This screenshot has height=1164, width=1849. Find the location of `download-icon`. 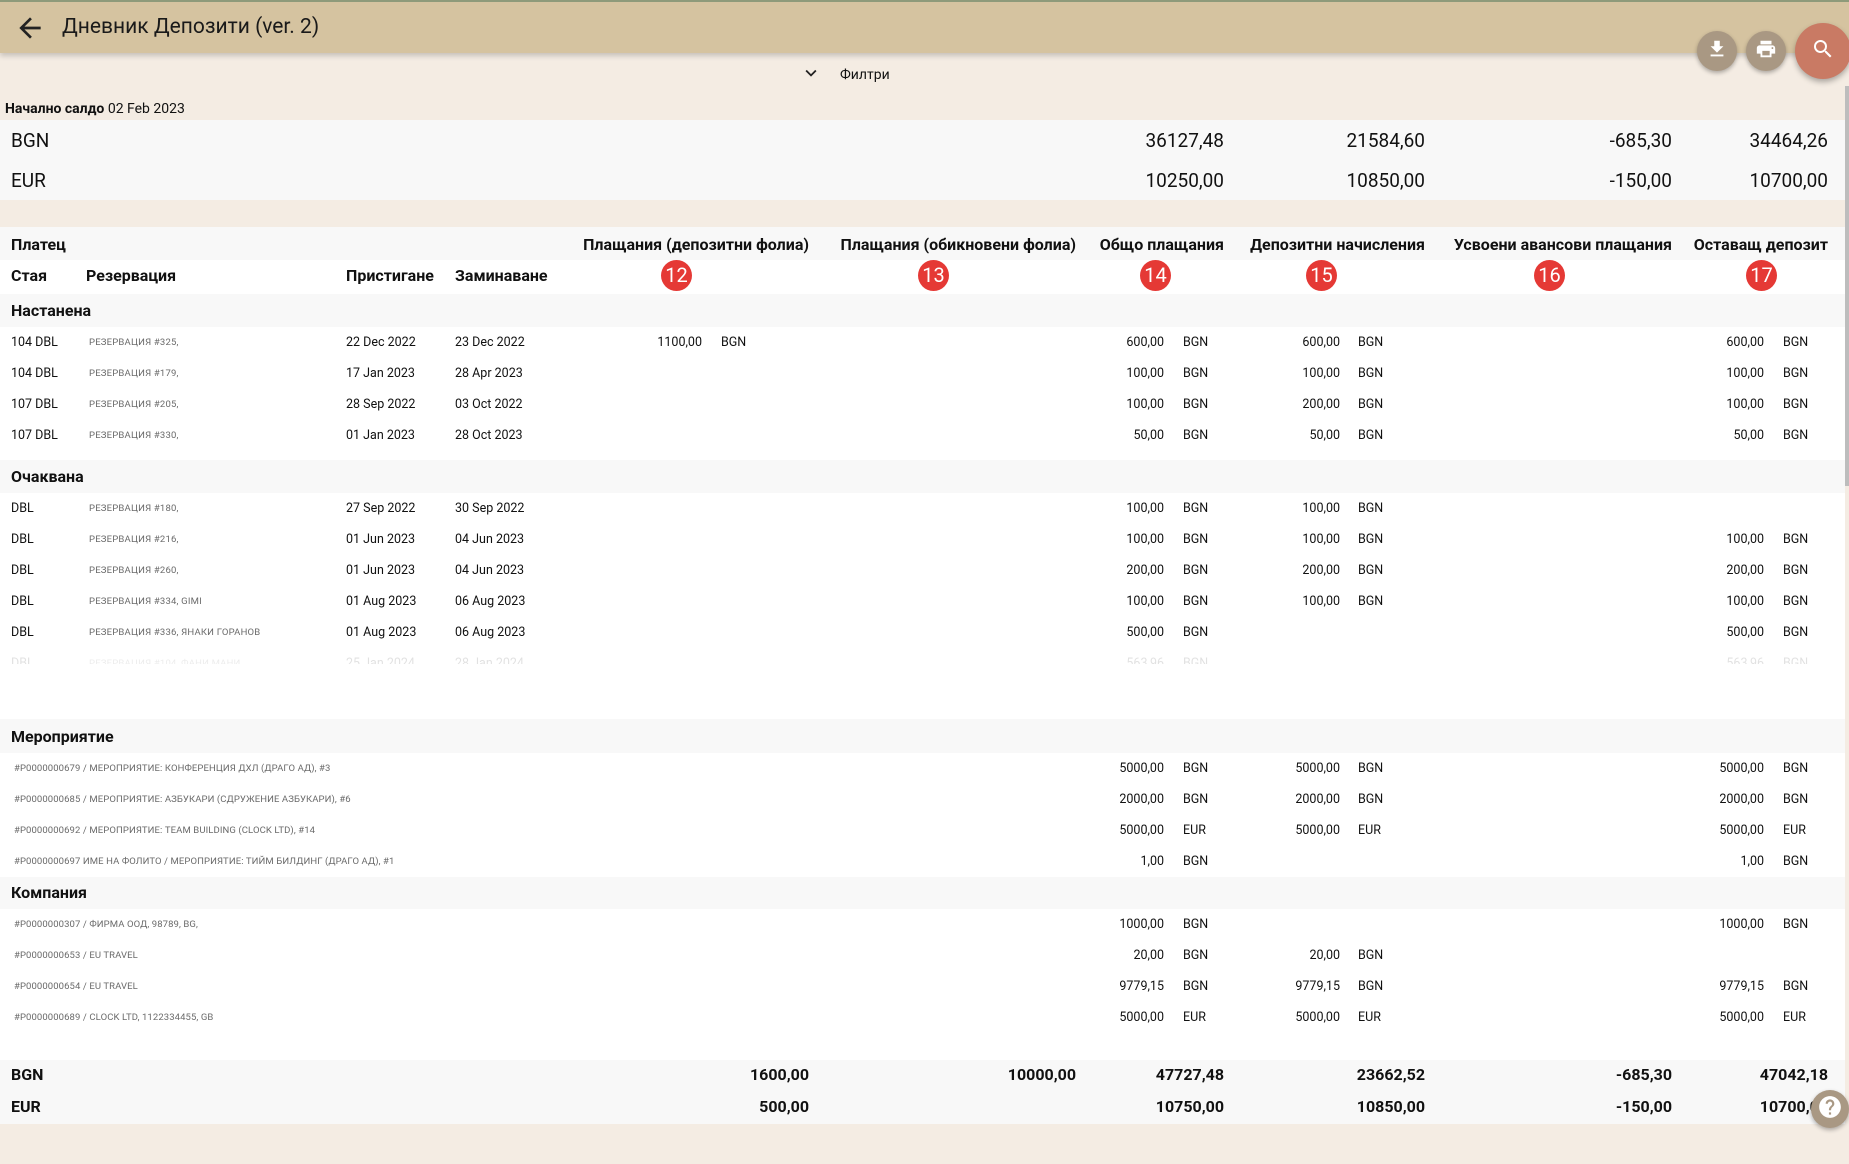

download-icon is located at coordinates (1717, 51).